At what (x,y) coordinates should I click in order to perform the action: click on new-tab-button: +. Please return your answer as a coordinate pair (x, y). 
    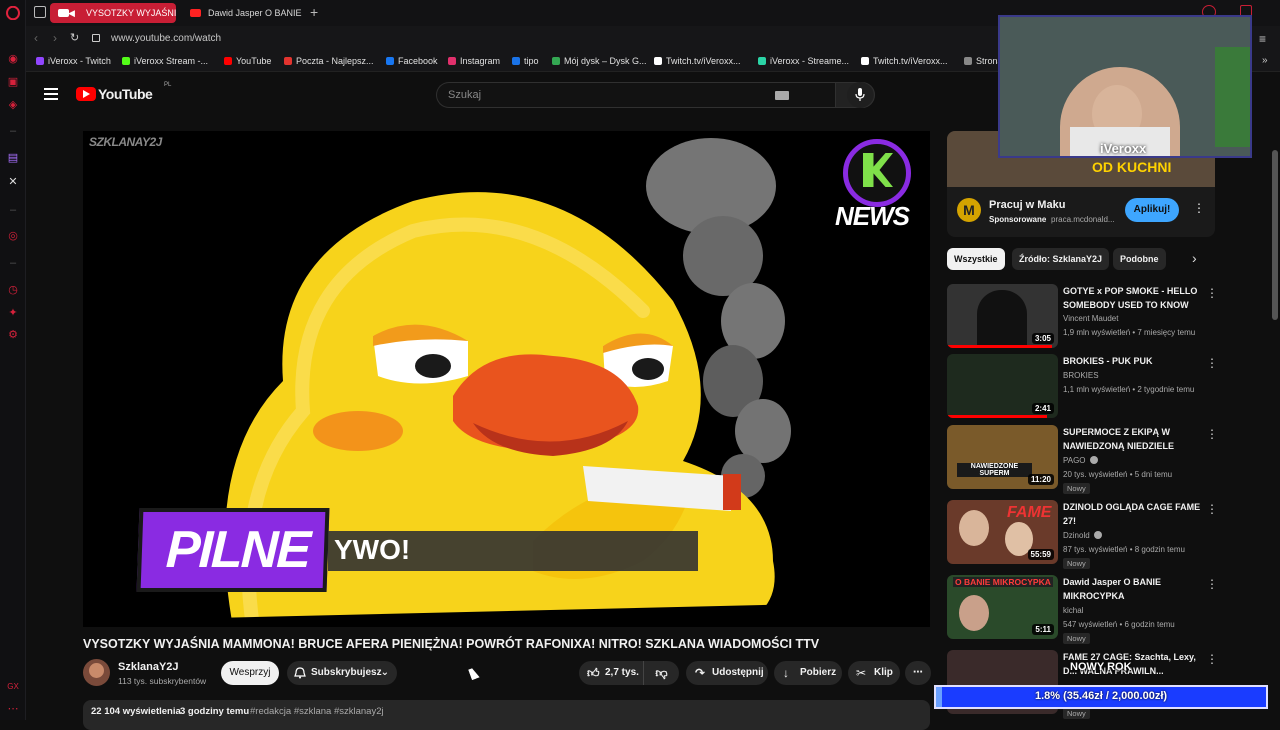
    Looking at the image, I should click on (314, 12).